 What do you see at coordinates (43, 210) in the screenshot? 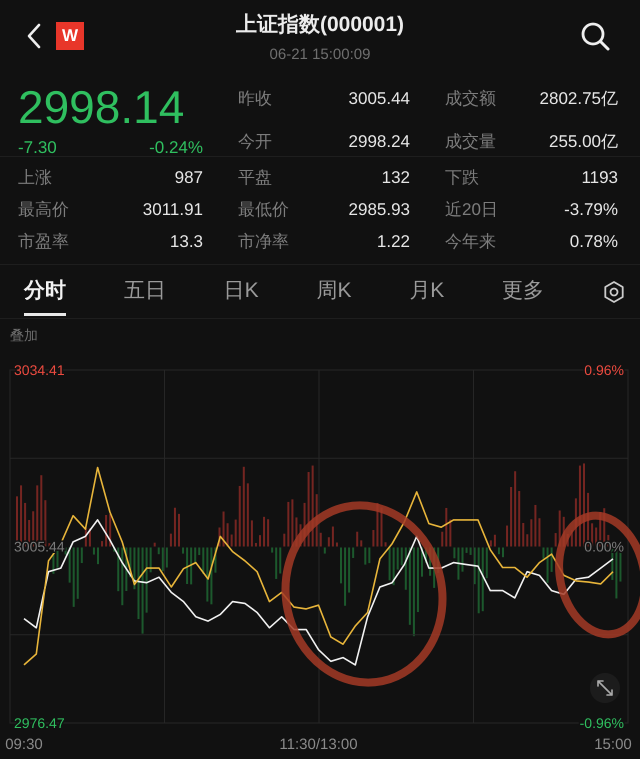
I see `stat-label: 最高价` at bounding box center [43, 210].